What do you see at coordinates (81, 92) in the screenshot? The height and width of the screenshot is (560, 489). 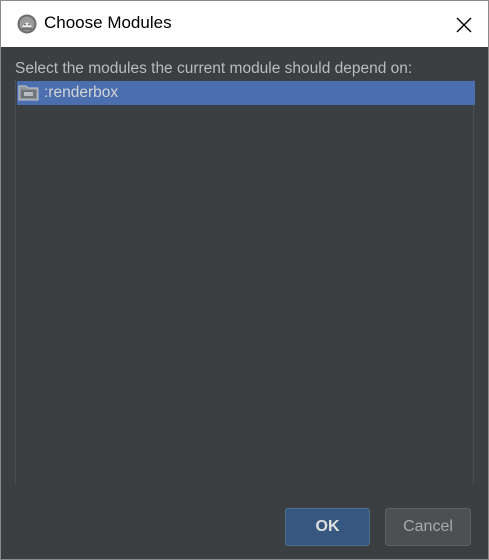 I see `module-label: :renderbox` at bounding box center [81, 92].